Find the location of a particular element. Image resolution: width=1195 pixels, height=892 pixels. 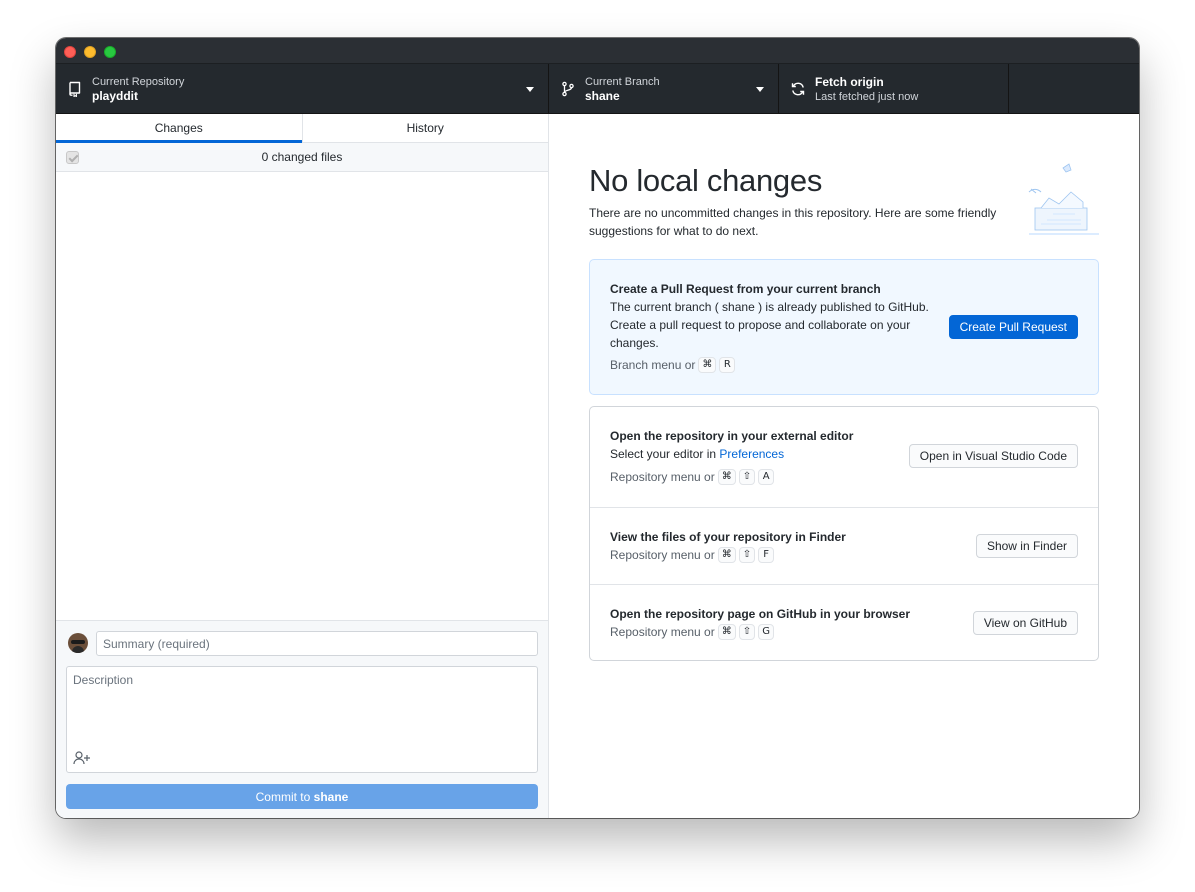

changes-list-header: 0 changed files is located at coordinates (302, 157).